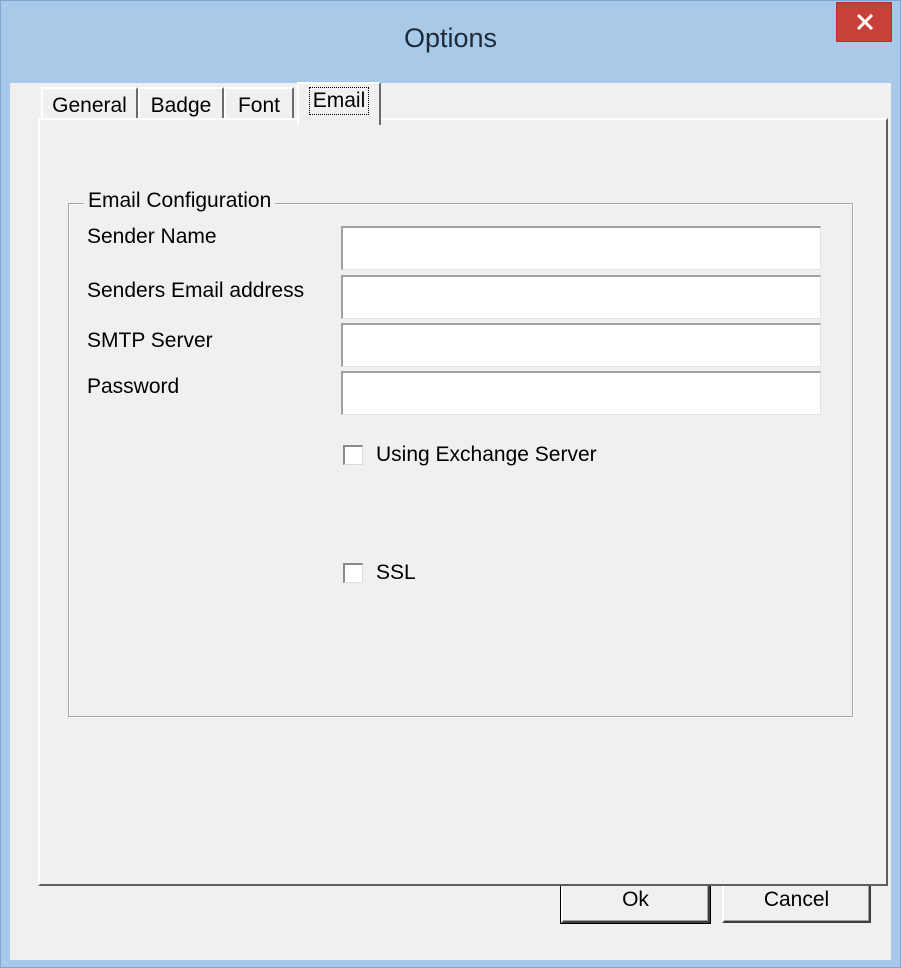 This screenshot has width=901, height=968. What do you see at coordinates (180, 201) in the screenshot?
I see `email-configuration-title: Email Configuration` at bounding box center [180, 201].